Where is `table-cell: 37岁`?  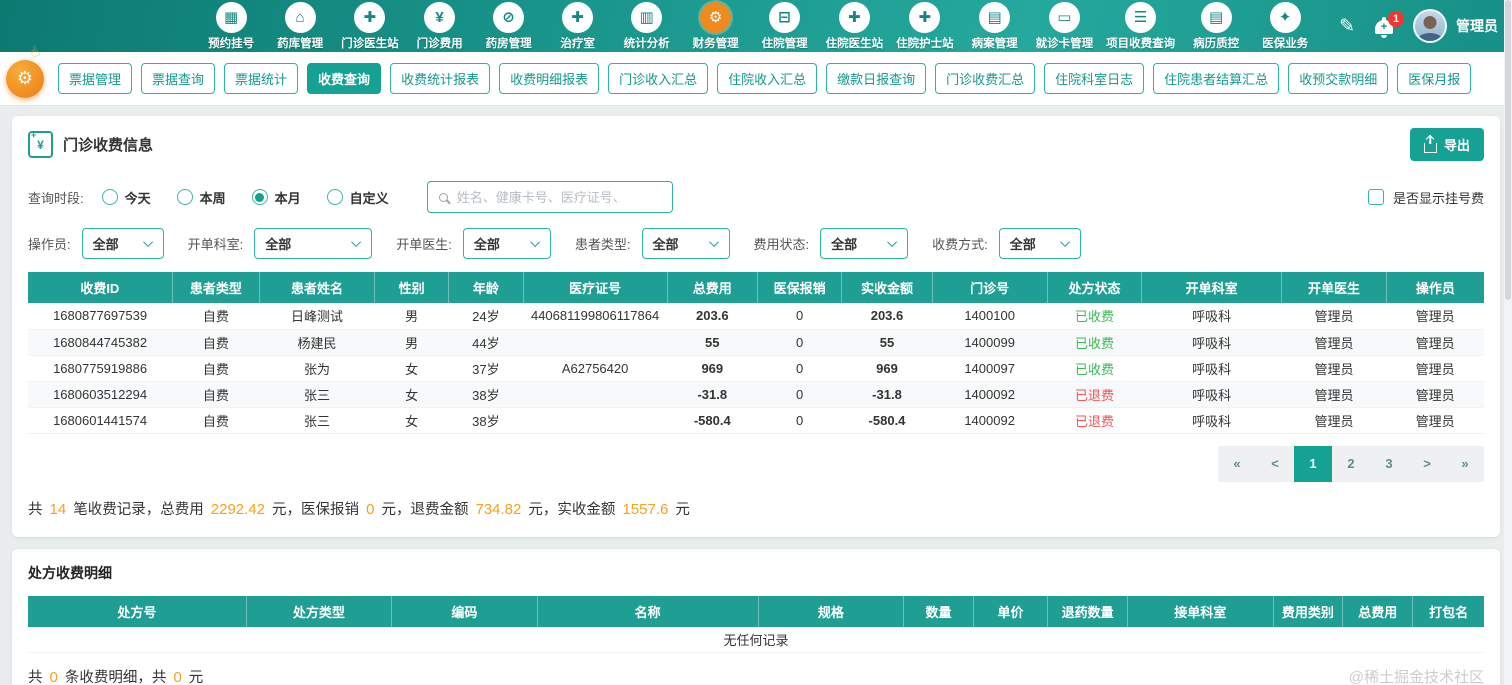
table-cell: 37岁 is located at coordinates (486, 368).